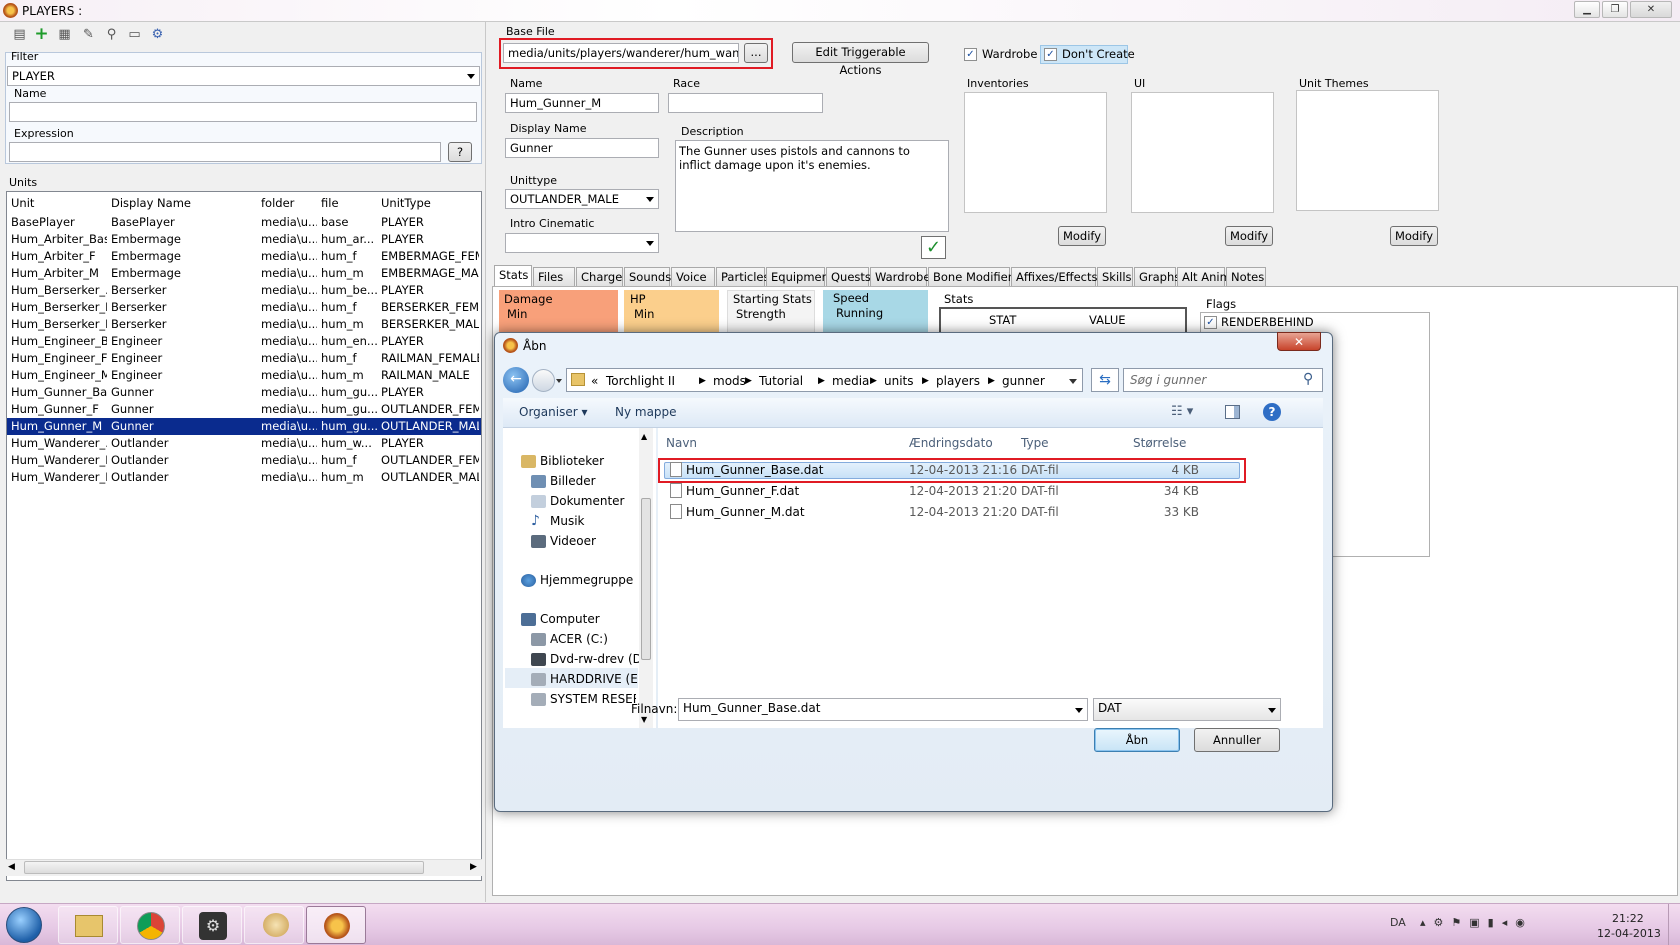  I want to click on language-indicator: DA, so click(1398, 922).